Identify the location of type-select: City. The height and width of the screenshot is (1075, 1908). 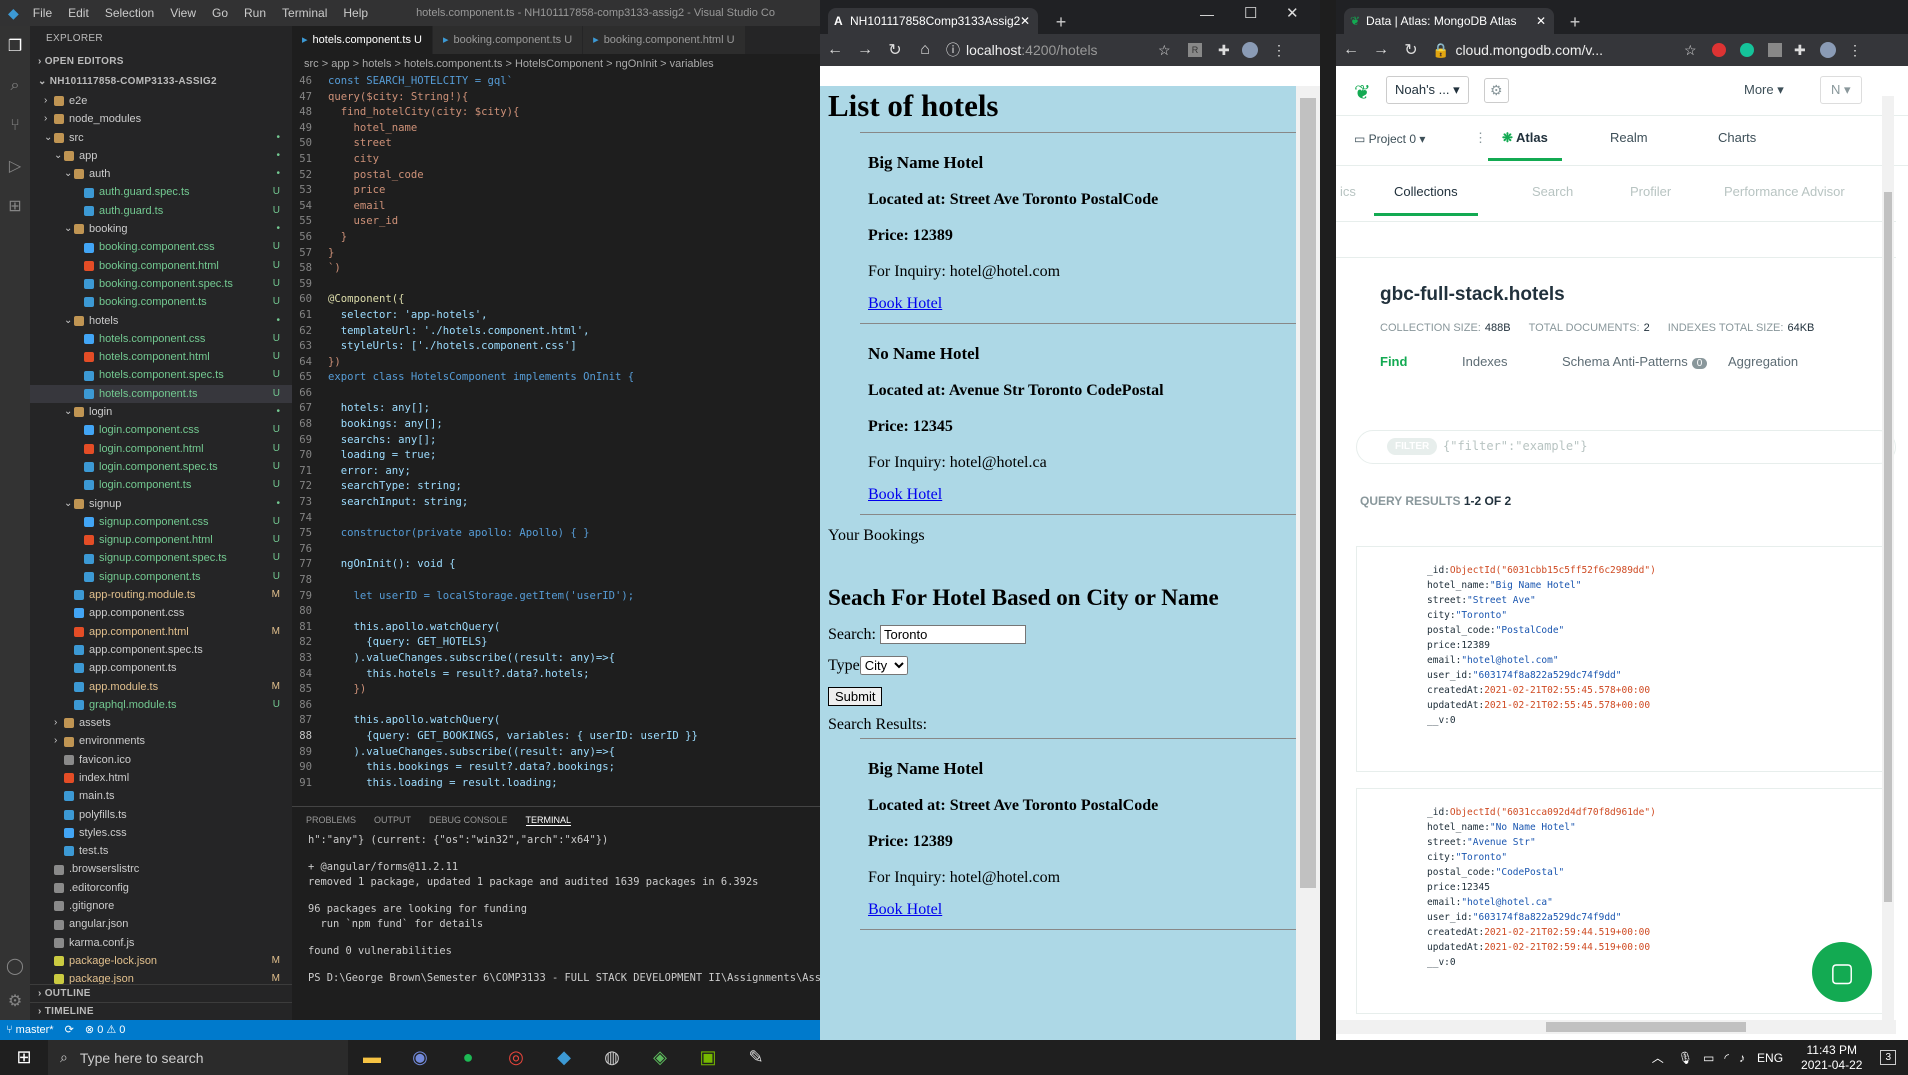
(883, 665).